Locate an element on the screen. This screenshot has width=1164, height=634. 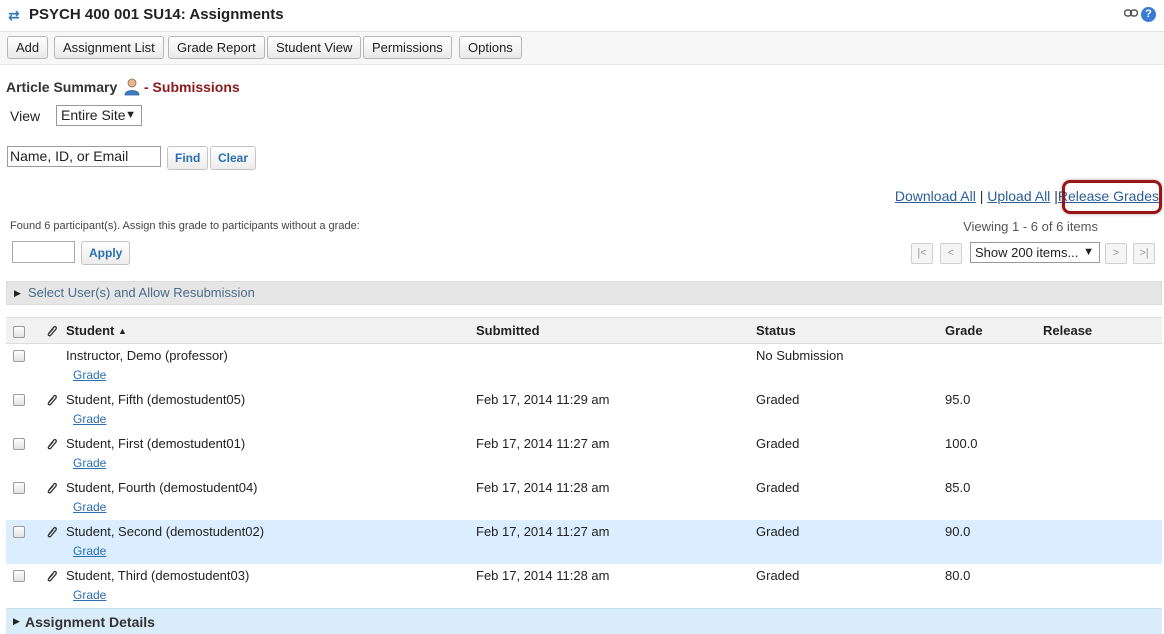
options-button: Options is located at coordinates (490, 47).